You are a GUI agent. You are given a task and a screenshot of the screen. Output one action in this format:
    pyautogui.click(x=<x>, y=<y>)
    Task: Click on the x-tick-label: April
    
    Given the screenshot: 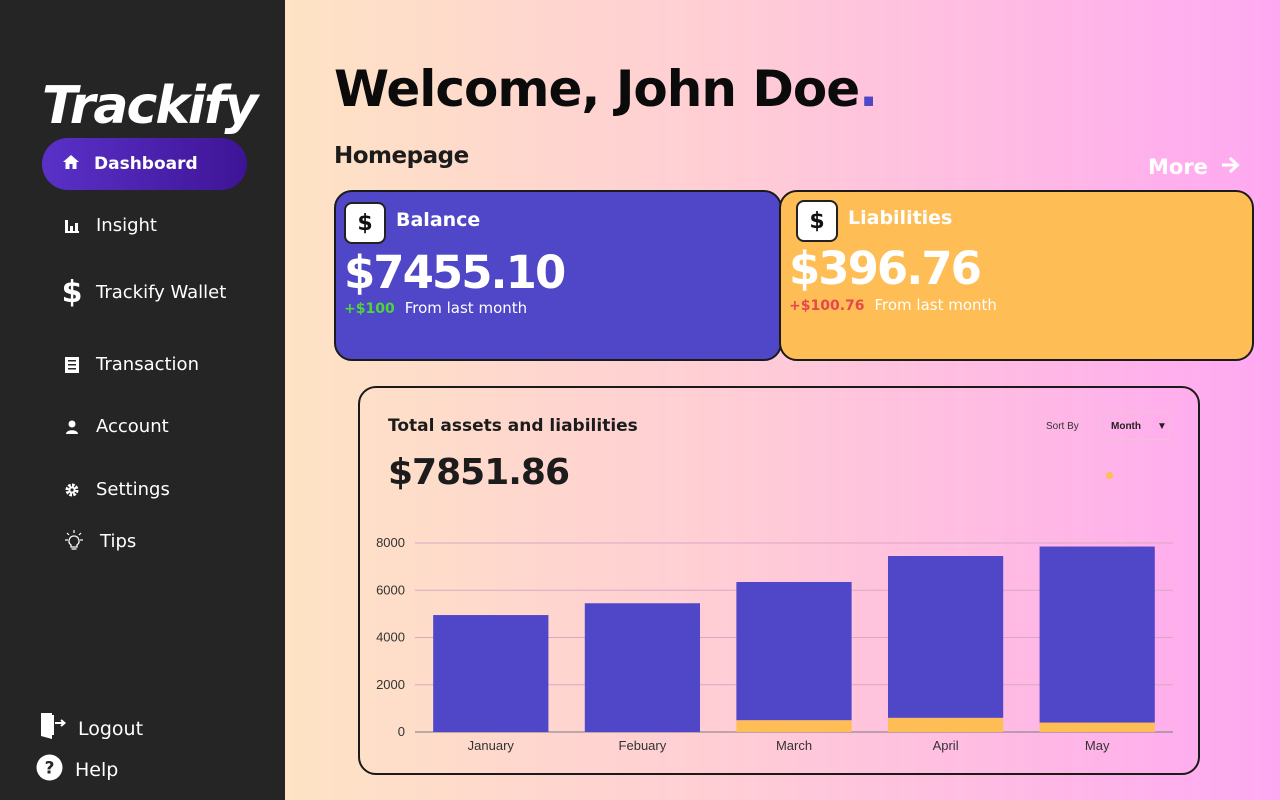 What is the action you would take?
    pyautogui.click(x=946, y=745)
    